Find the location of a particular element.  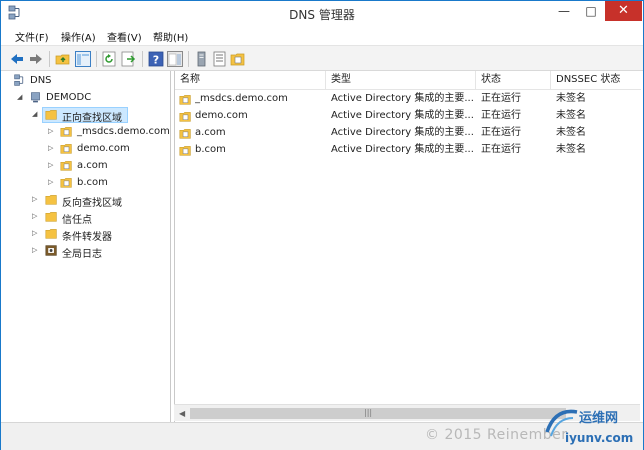

cell-name: demo.com is located at coordinates (221, 115).